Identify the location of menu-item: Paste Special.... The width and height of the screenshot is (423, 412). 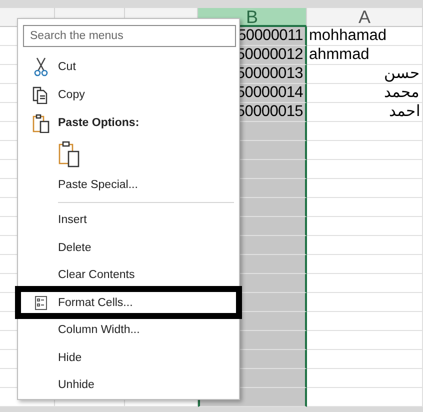
(98, 185).